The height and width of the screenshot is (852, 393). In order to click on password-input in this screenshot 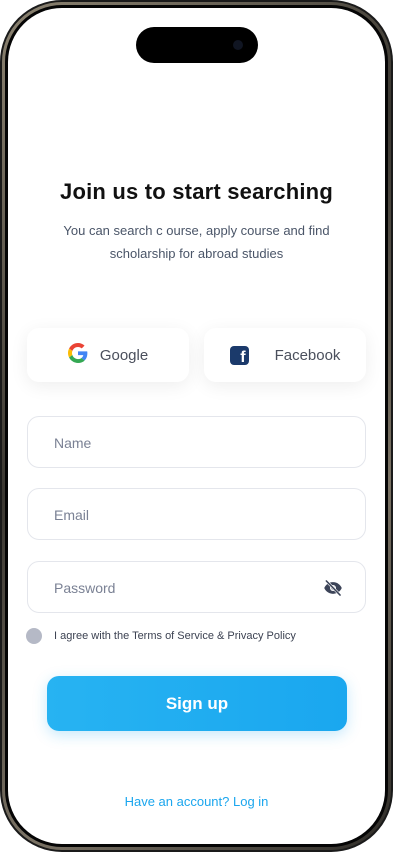, I will do `click(189, 588)`.